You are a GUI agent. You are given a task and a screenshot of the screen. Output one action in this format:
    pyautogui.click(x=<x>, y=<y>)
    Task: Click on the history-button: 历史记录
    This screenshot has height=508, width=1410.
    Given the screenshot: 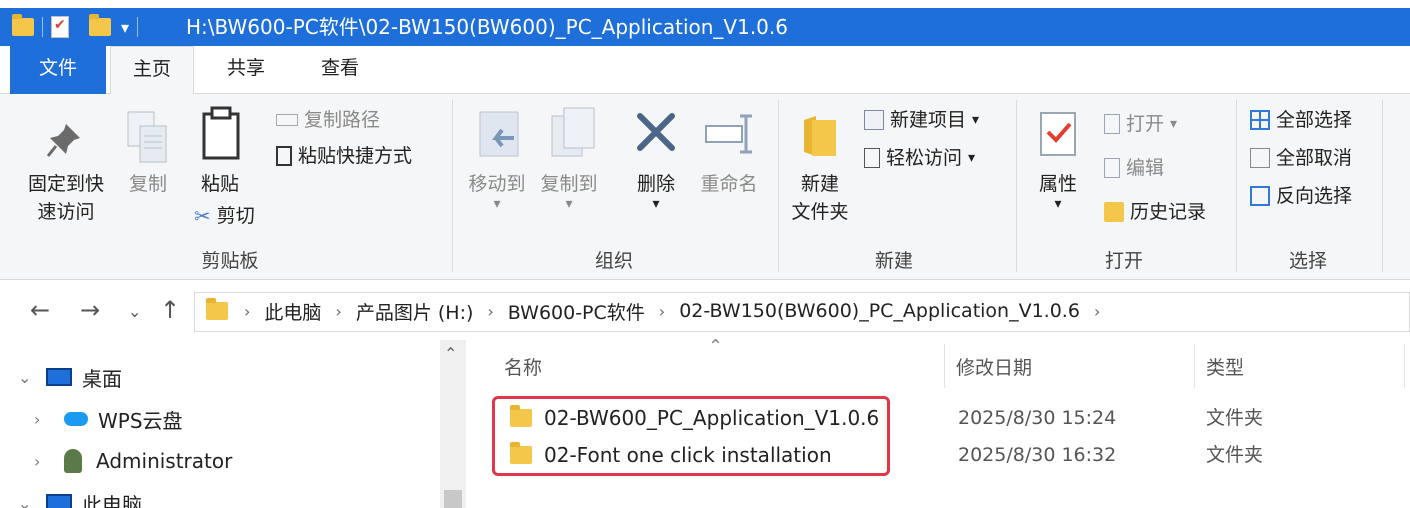 What is the action you would take?
    pyautogui.click(x=1155, y=212)
    